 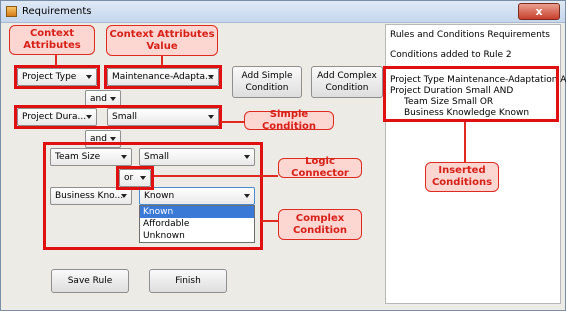 What do you see at coordinates (270, 221) in the screenshot?
I see `callout-line-complex-condition` at bounding box center [270, 221].